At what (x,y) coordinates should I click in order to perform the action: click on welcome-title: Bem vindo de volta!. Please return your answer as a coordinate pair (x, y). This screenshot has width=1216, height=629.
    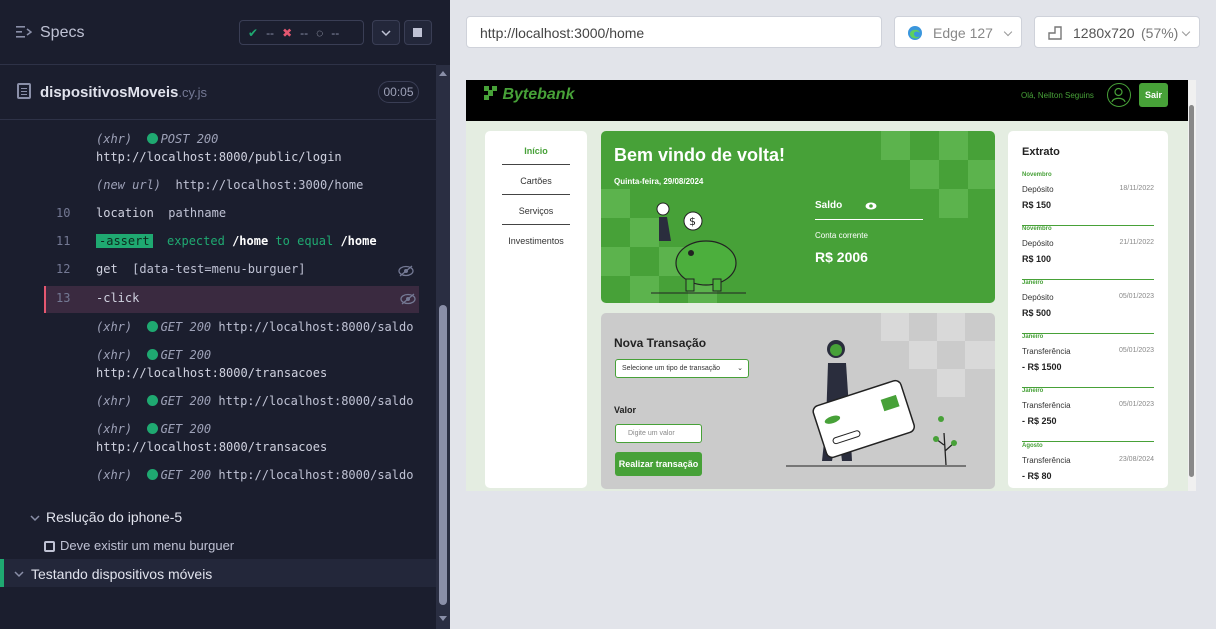
    Looking at the image, I should click on (700, 155).